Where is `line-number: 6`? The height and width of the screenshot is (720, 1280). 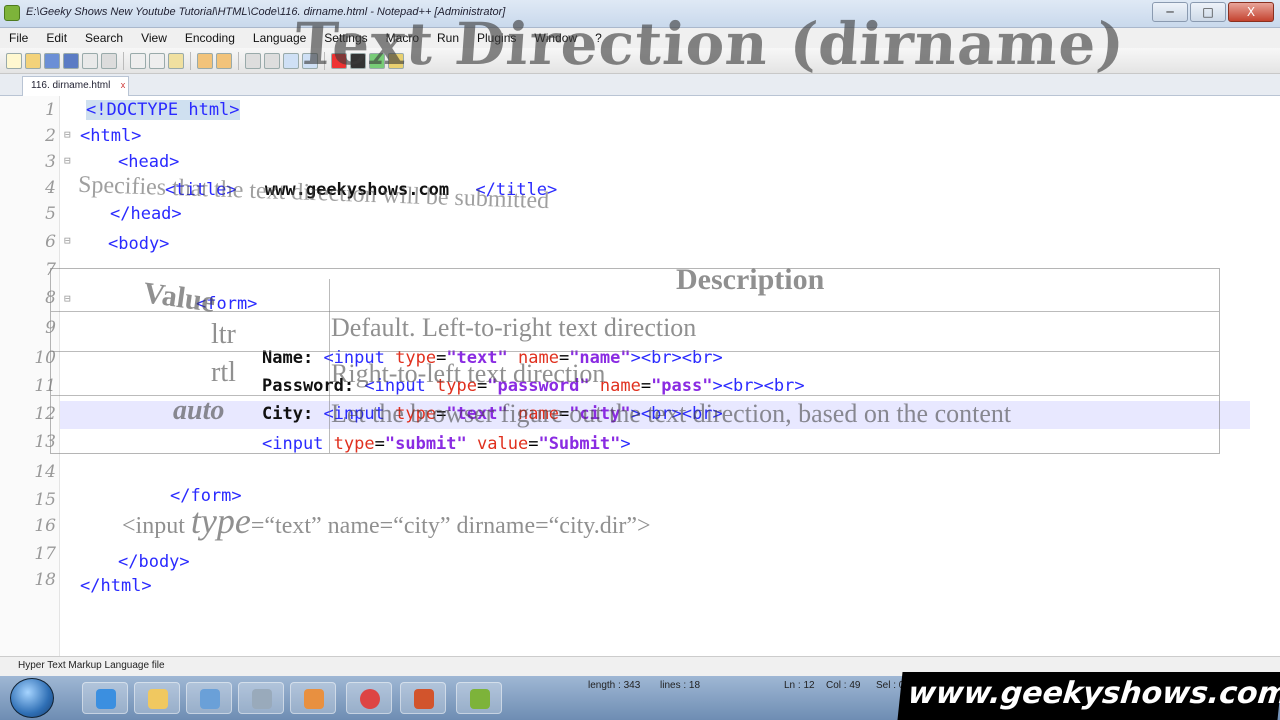
line-number: 6 is located at coordinates (50, 242).